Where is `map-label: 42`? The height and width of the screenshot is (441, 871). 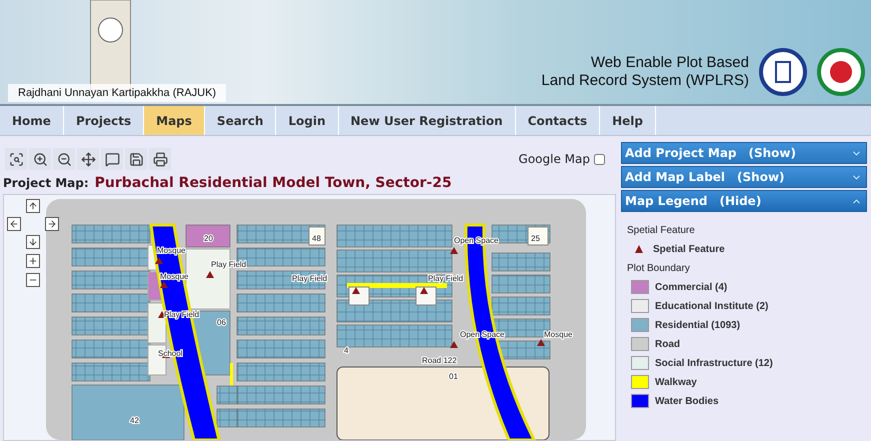 map-label: 42 is located at coordinates (134, 420).